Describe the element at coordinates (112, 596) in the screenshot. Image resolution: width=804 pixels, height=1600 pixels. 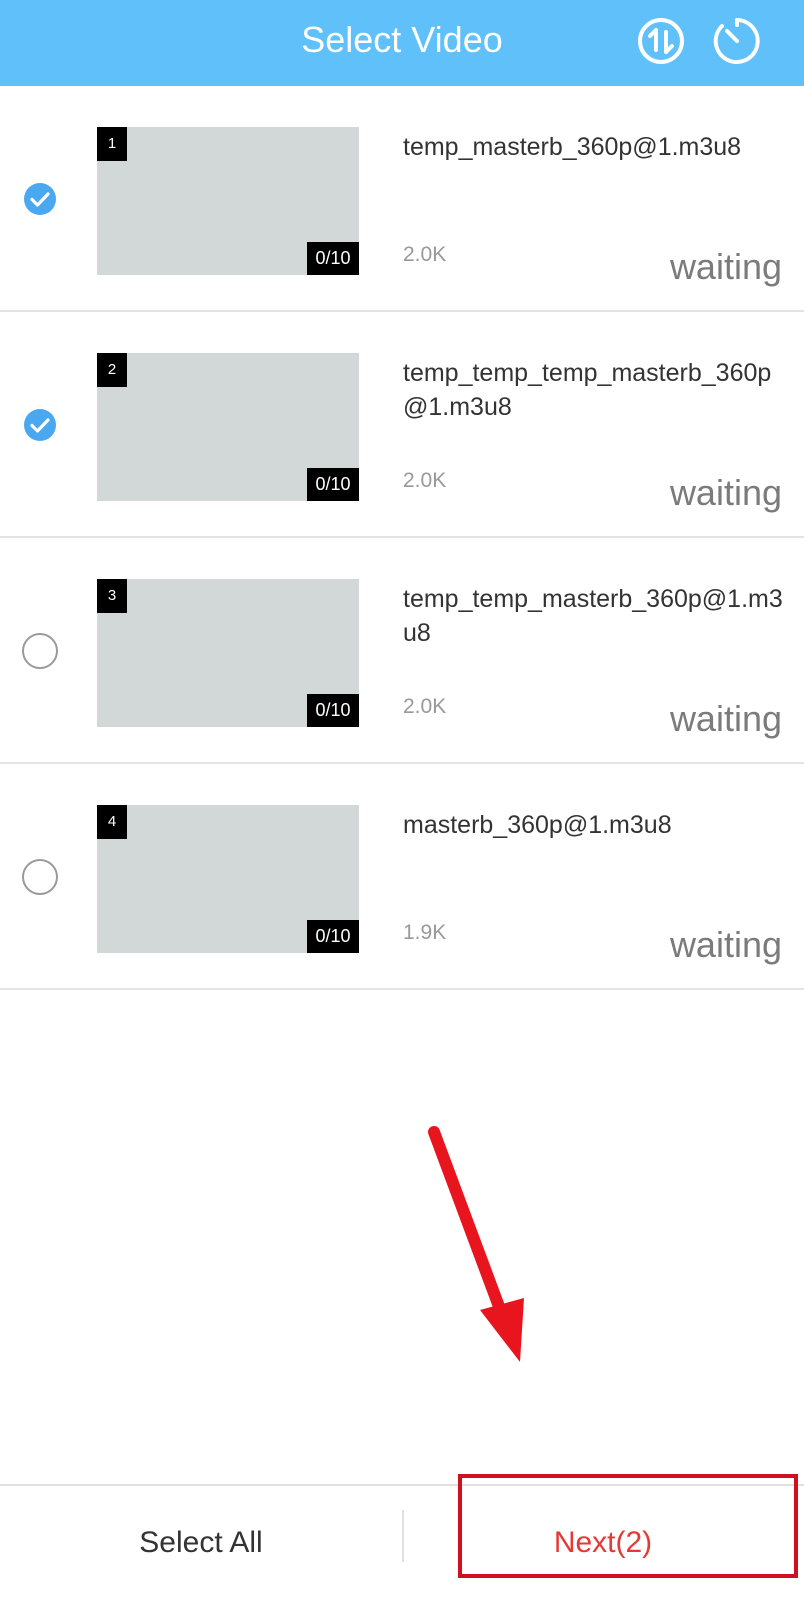
I see `video-index-badge: 3` at that location.